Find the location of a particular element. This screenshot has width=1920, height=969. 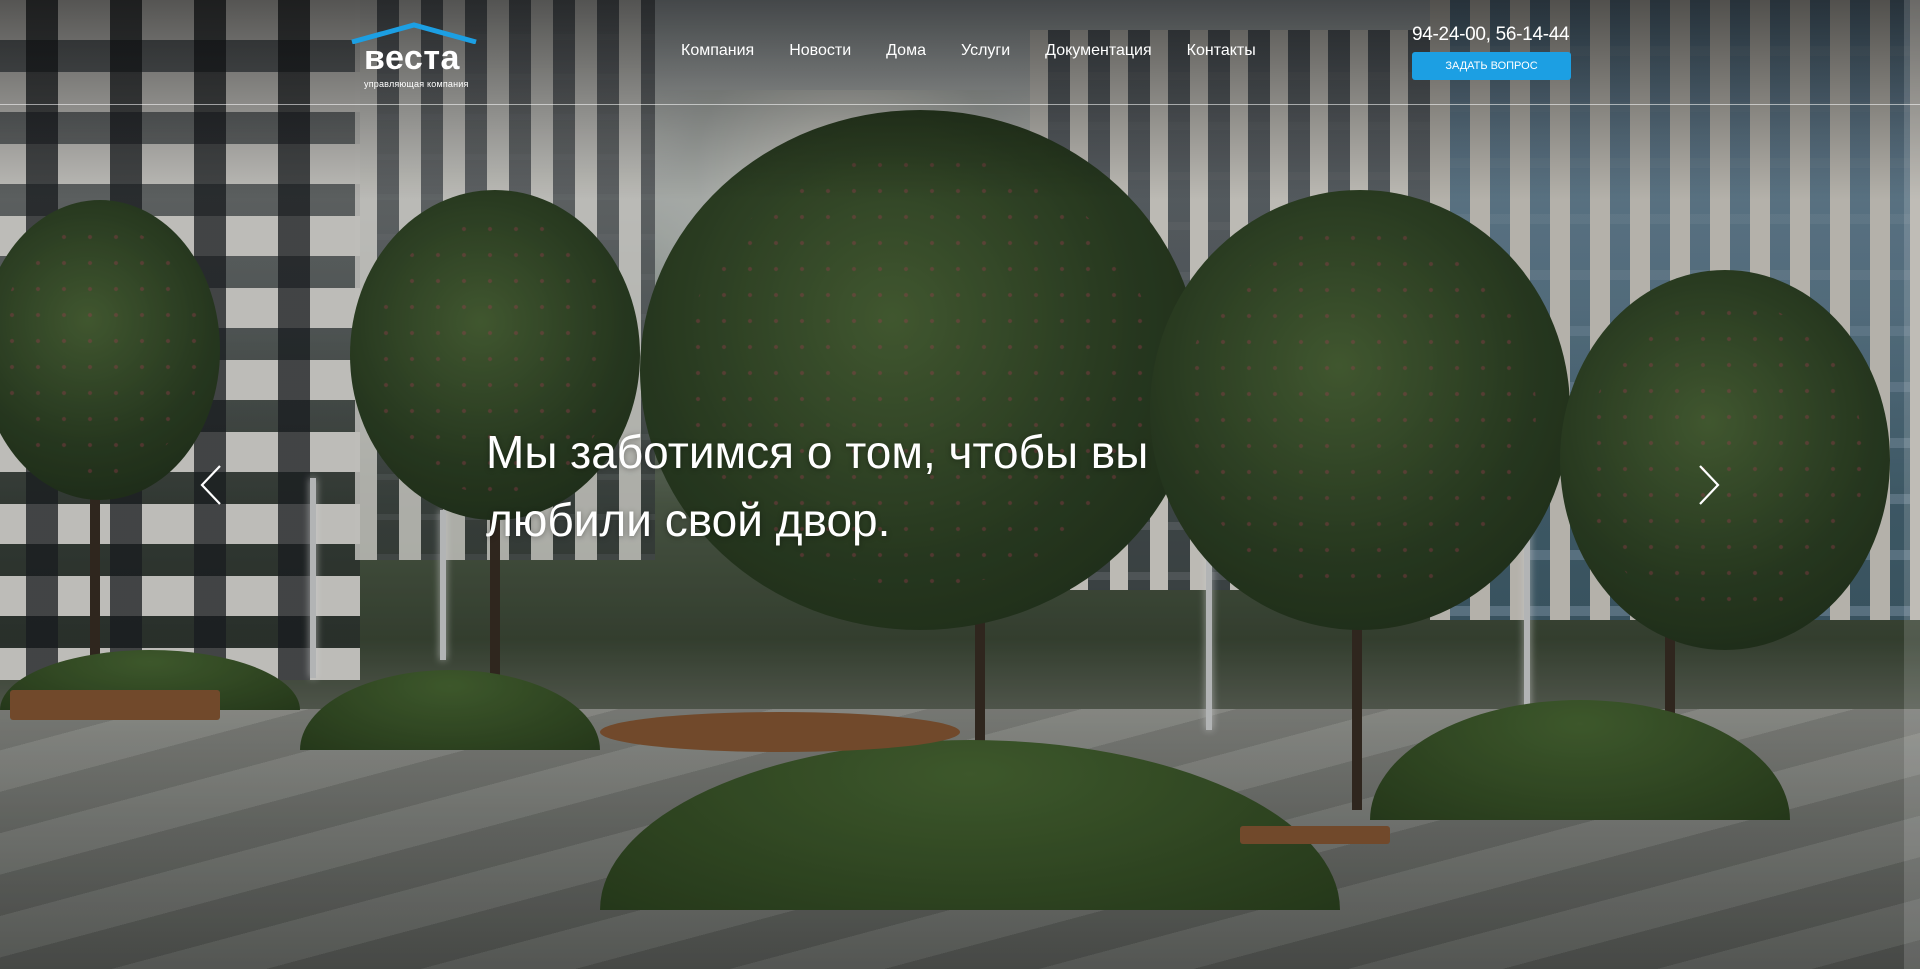

nav-item-company: Компания is located at coordinates (717, 51).